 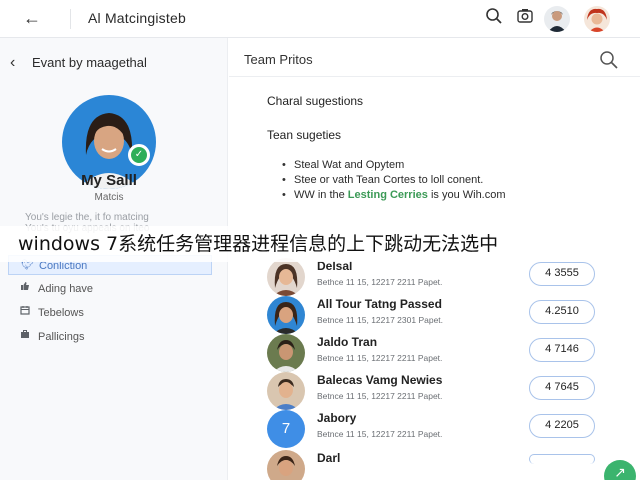 What do you see at coordinates (110, 289) in the screenshot?
I see `sidebar-item-ading-have: Ading have` at bounding box center [110, 289].